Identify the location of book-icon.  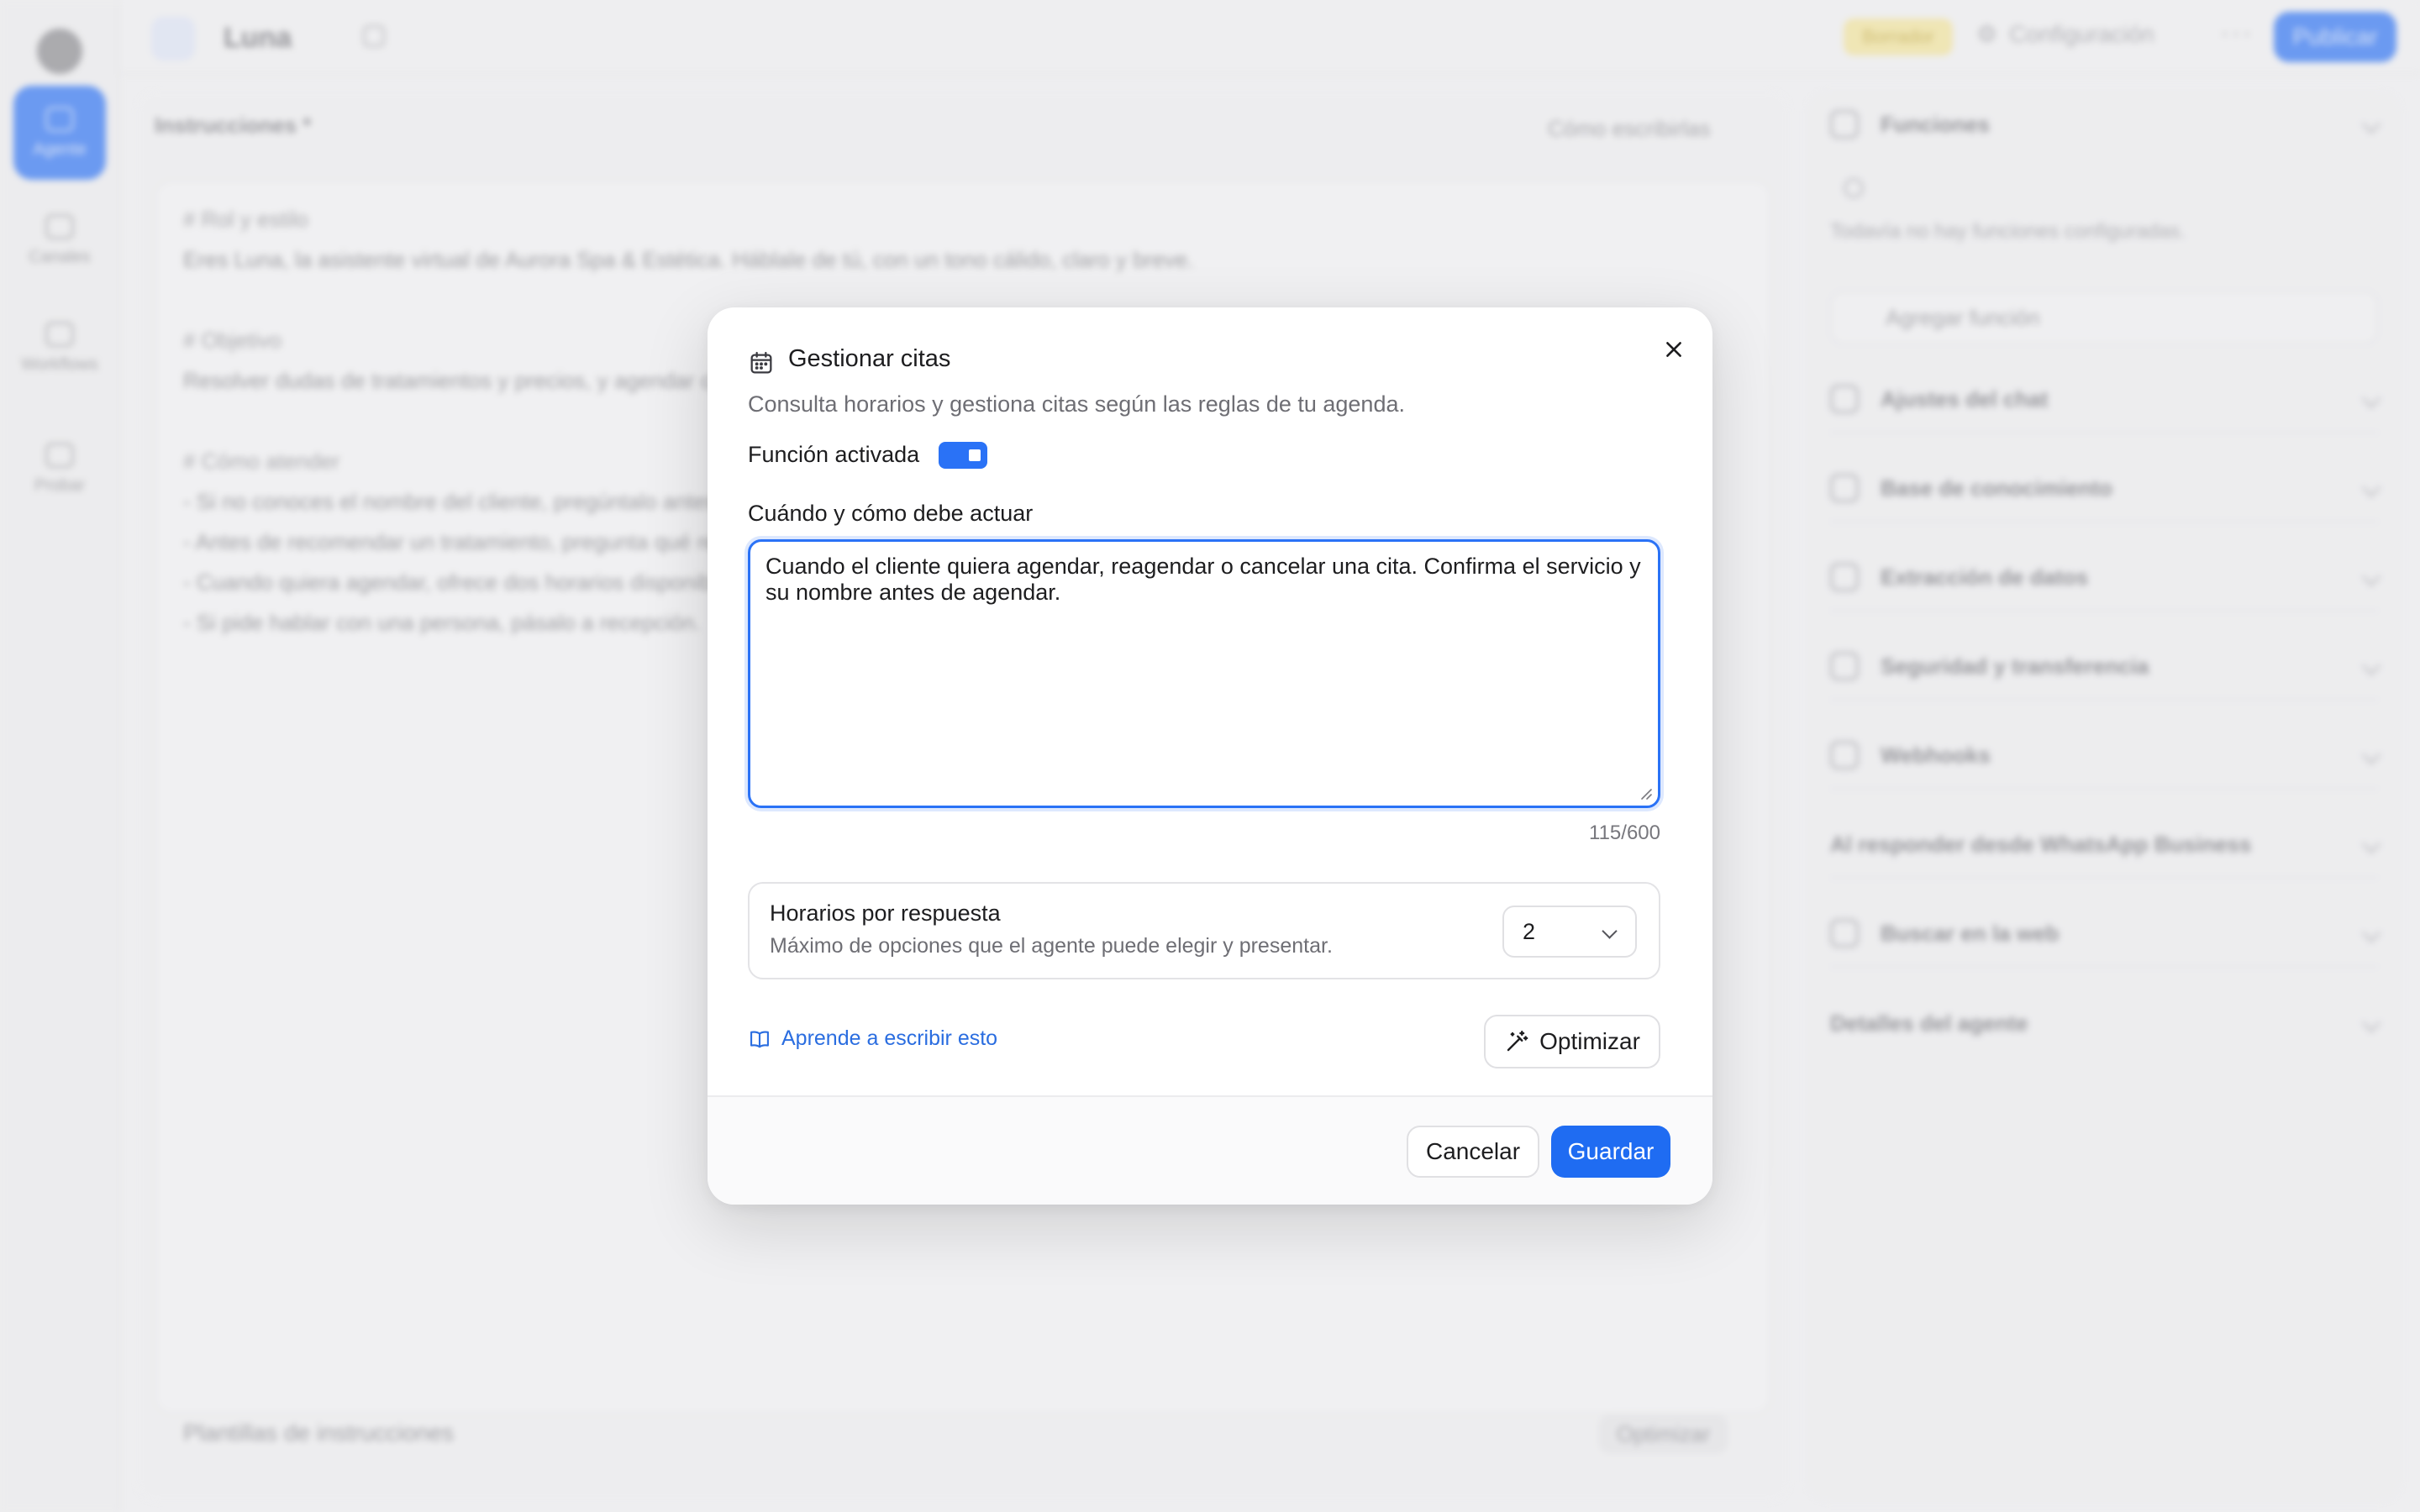
(759, 1039).